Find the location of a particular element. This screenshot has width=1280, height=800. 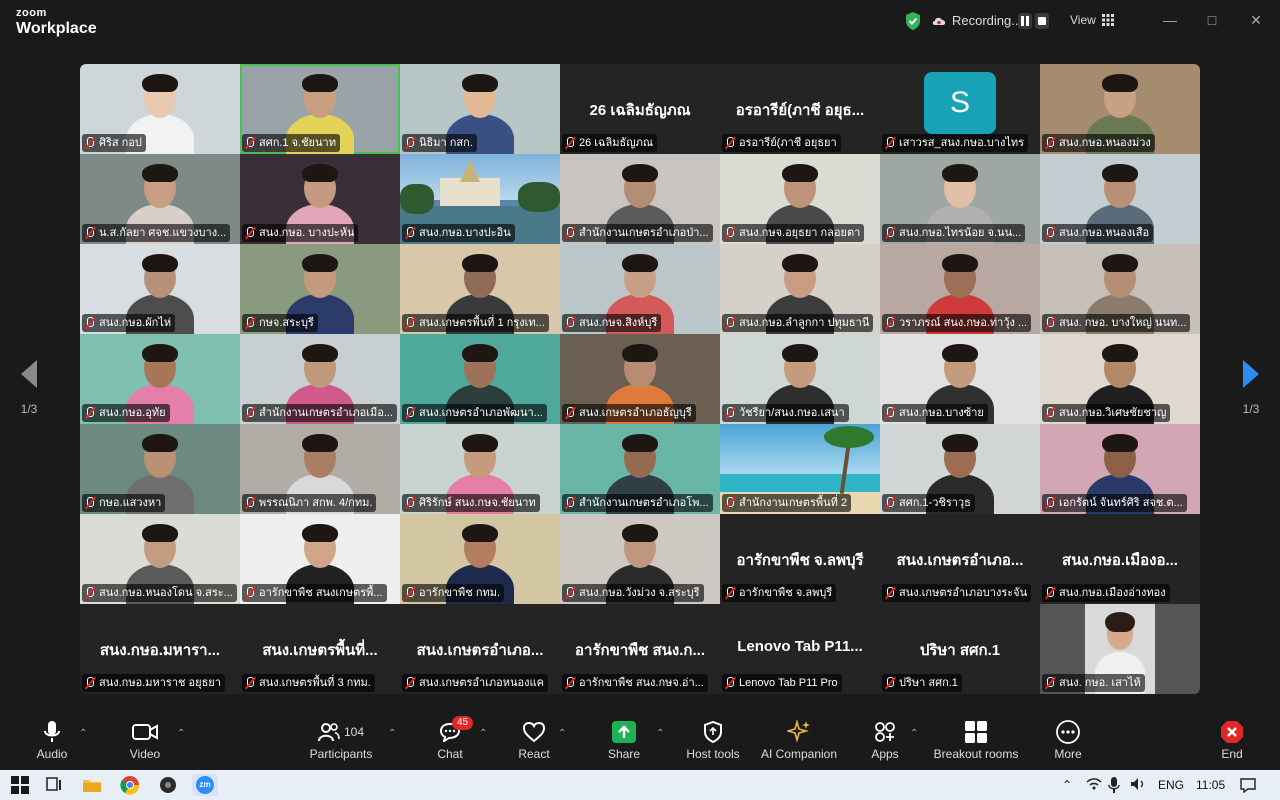

participant-tile: Lenovo Tab P11... Lenovo Tab P11 Pro is located at coordinates (800, 649).